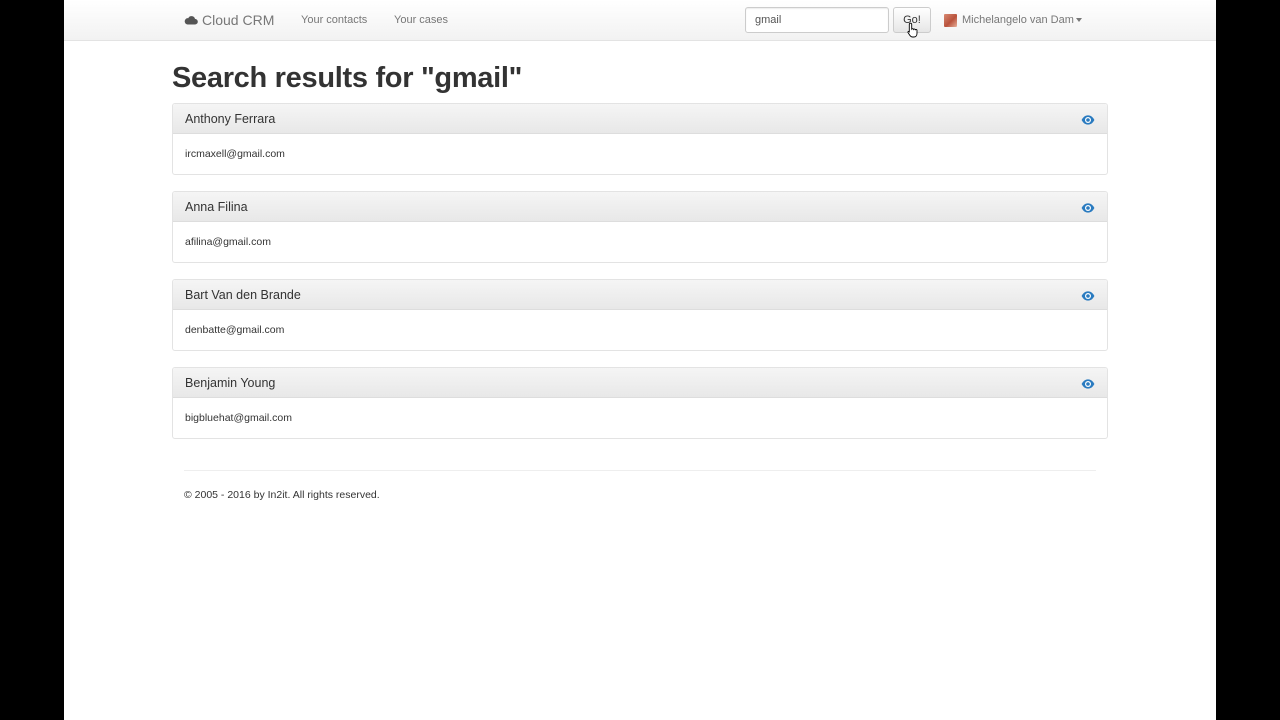  What do you see at coordinates (1018, 20) in the screenshot?
I see `user-name: Michelangelo van Dam` at bounding box center [1018, 20].